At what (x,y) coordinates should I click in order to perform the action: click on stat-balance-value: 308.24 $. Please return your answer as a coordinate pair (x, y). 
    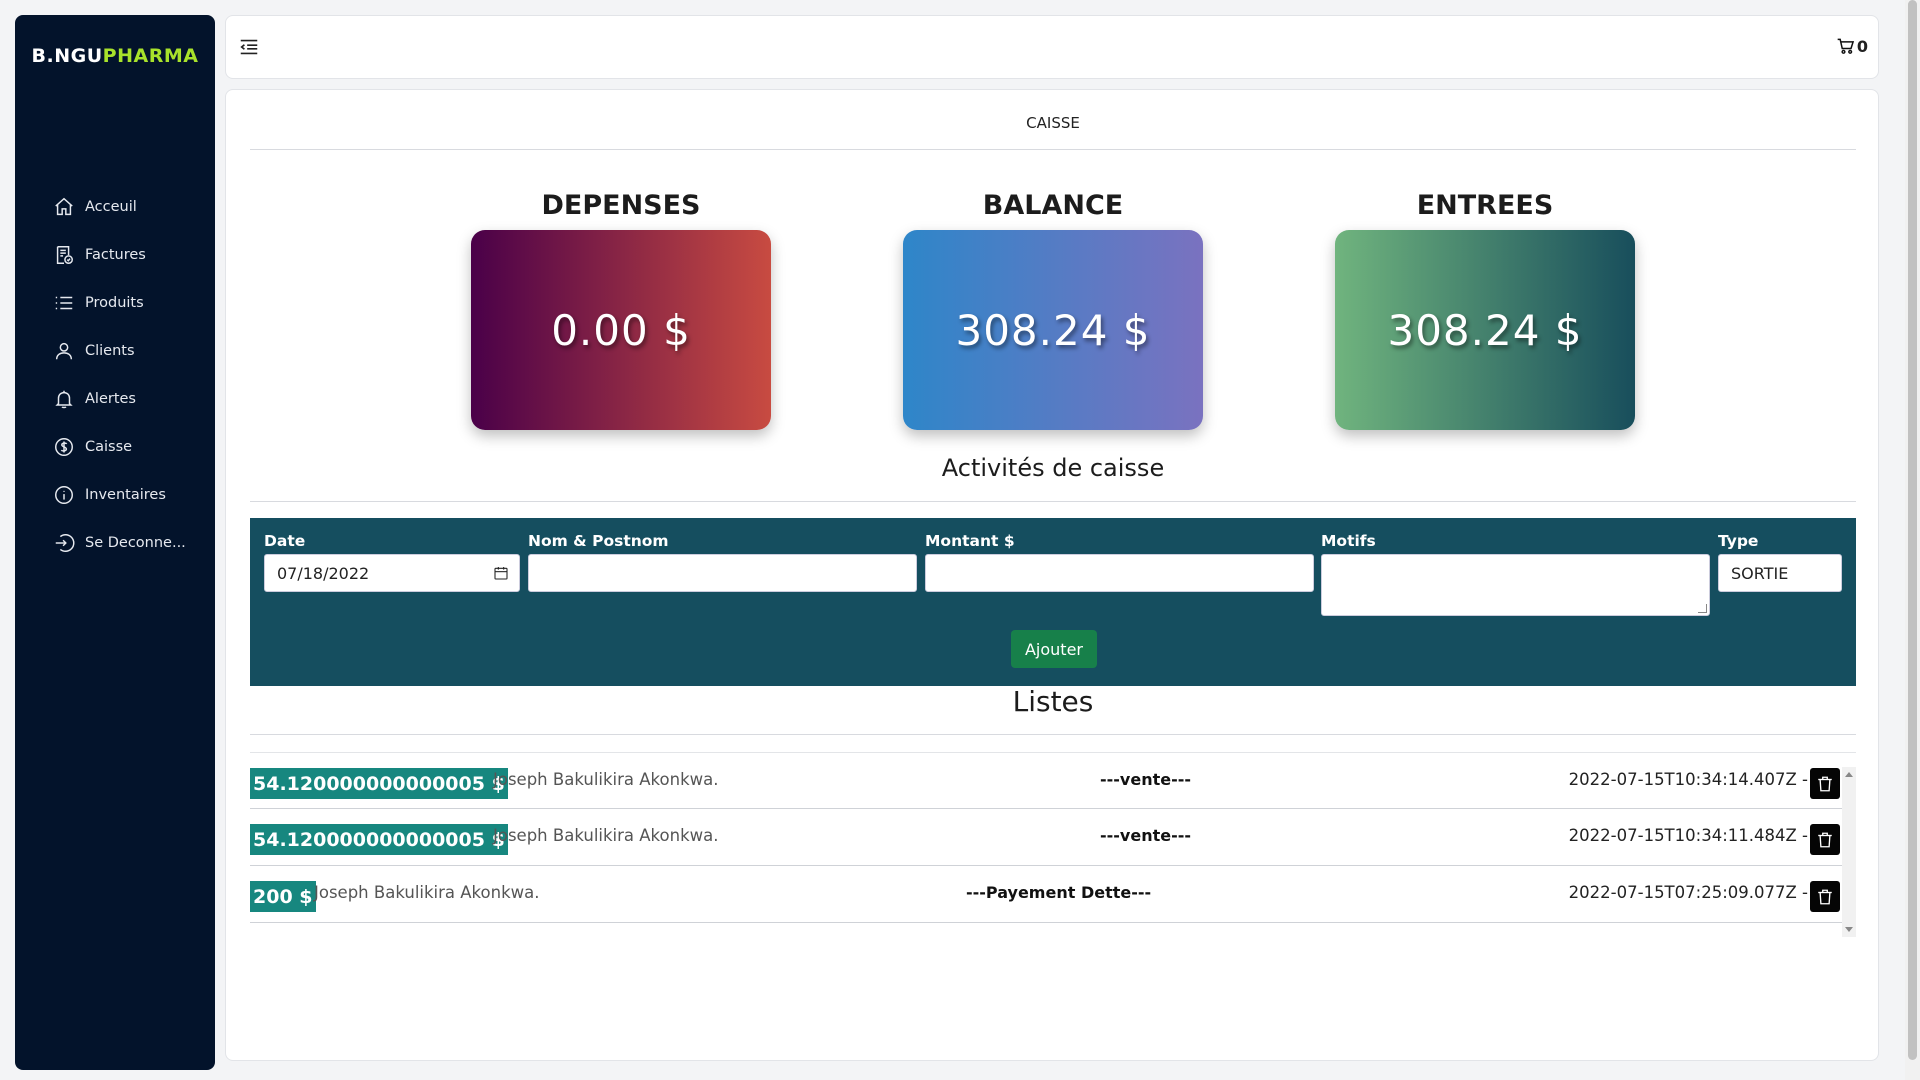
    Looking at the image, I should click on (1053, 330).